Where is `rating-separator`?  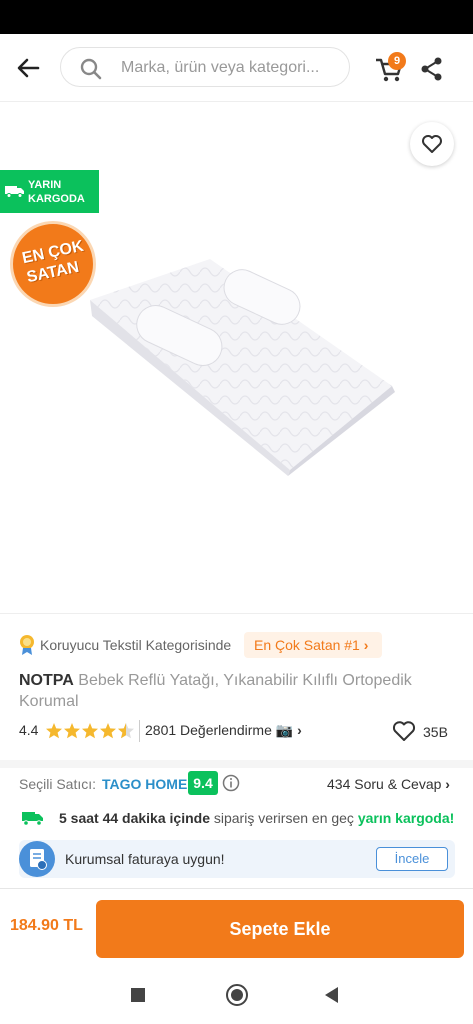
rating-separator is located at coordinates (139, 731).